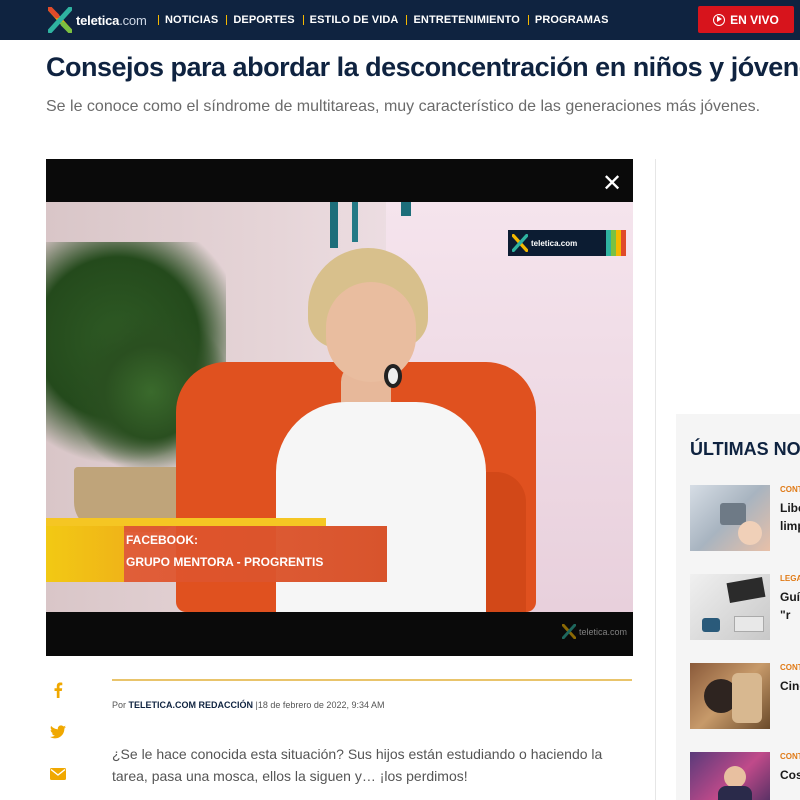 The width and height of the screenshot is (800, 800). What do you see at coordinates (58, 732) in the screenshot?
I see `twitter-icon` at bounding box center [58, 732].